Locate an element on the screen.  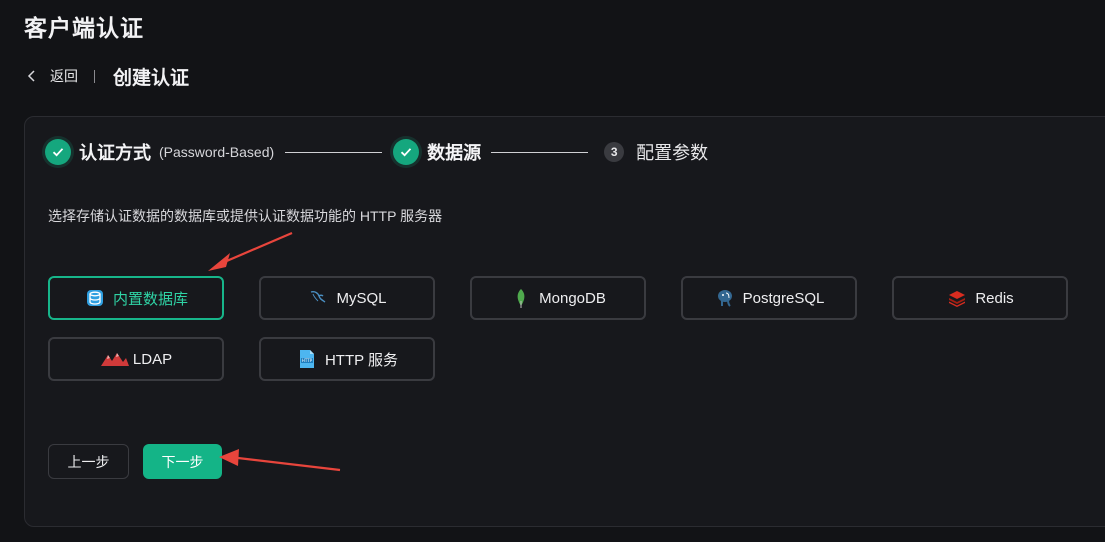
source-ldap-button: LDAP is located at coordinates (136, 359).